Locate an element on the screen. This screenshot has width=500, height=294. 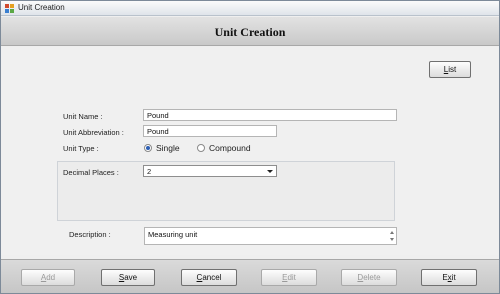
page-title: Unit Creation is located at coordinates (250, 32).